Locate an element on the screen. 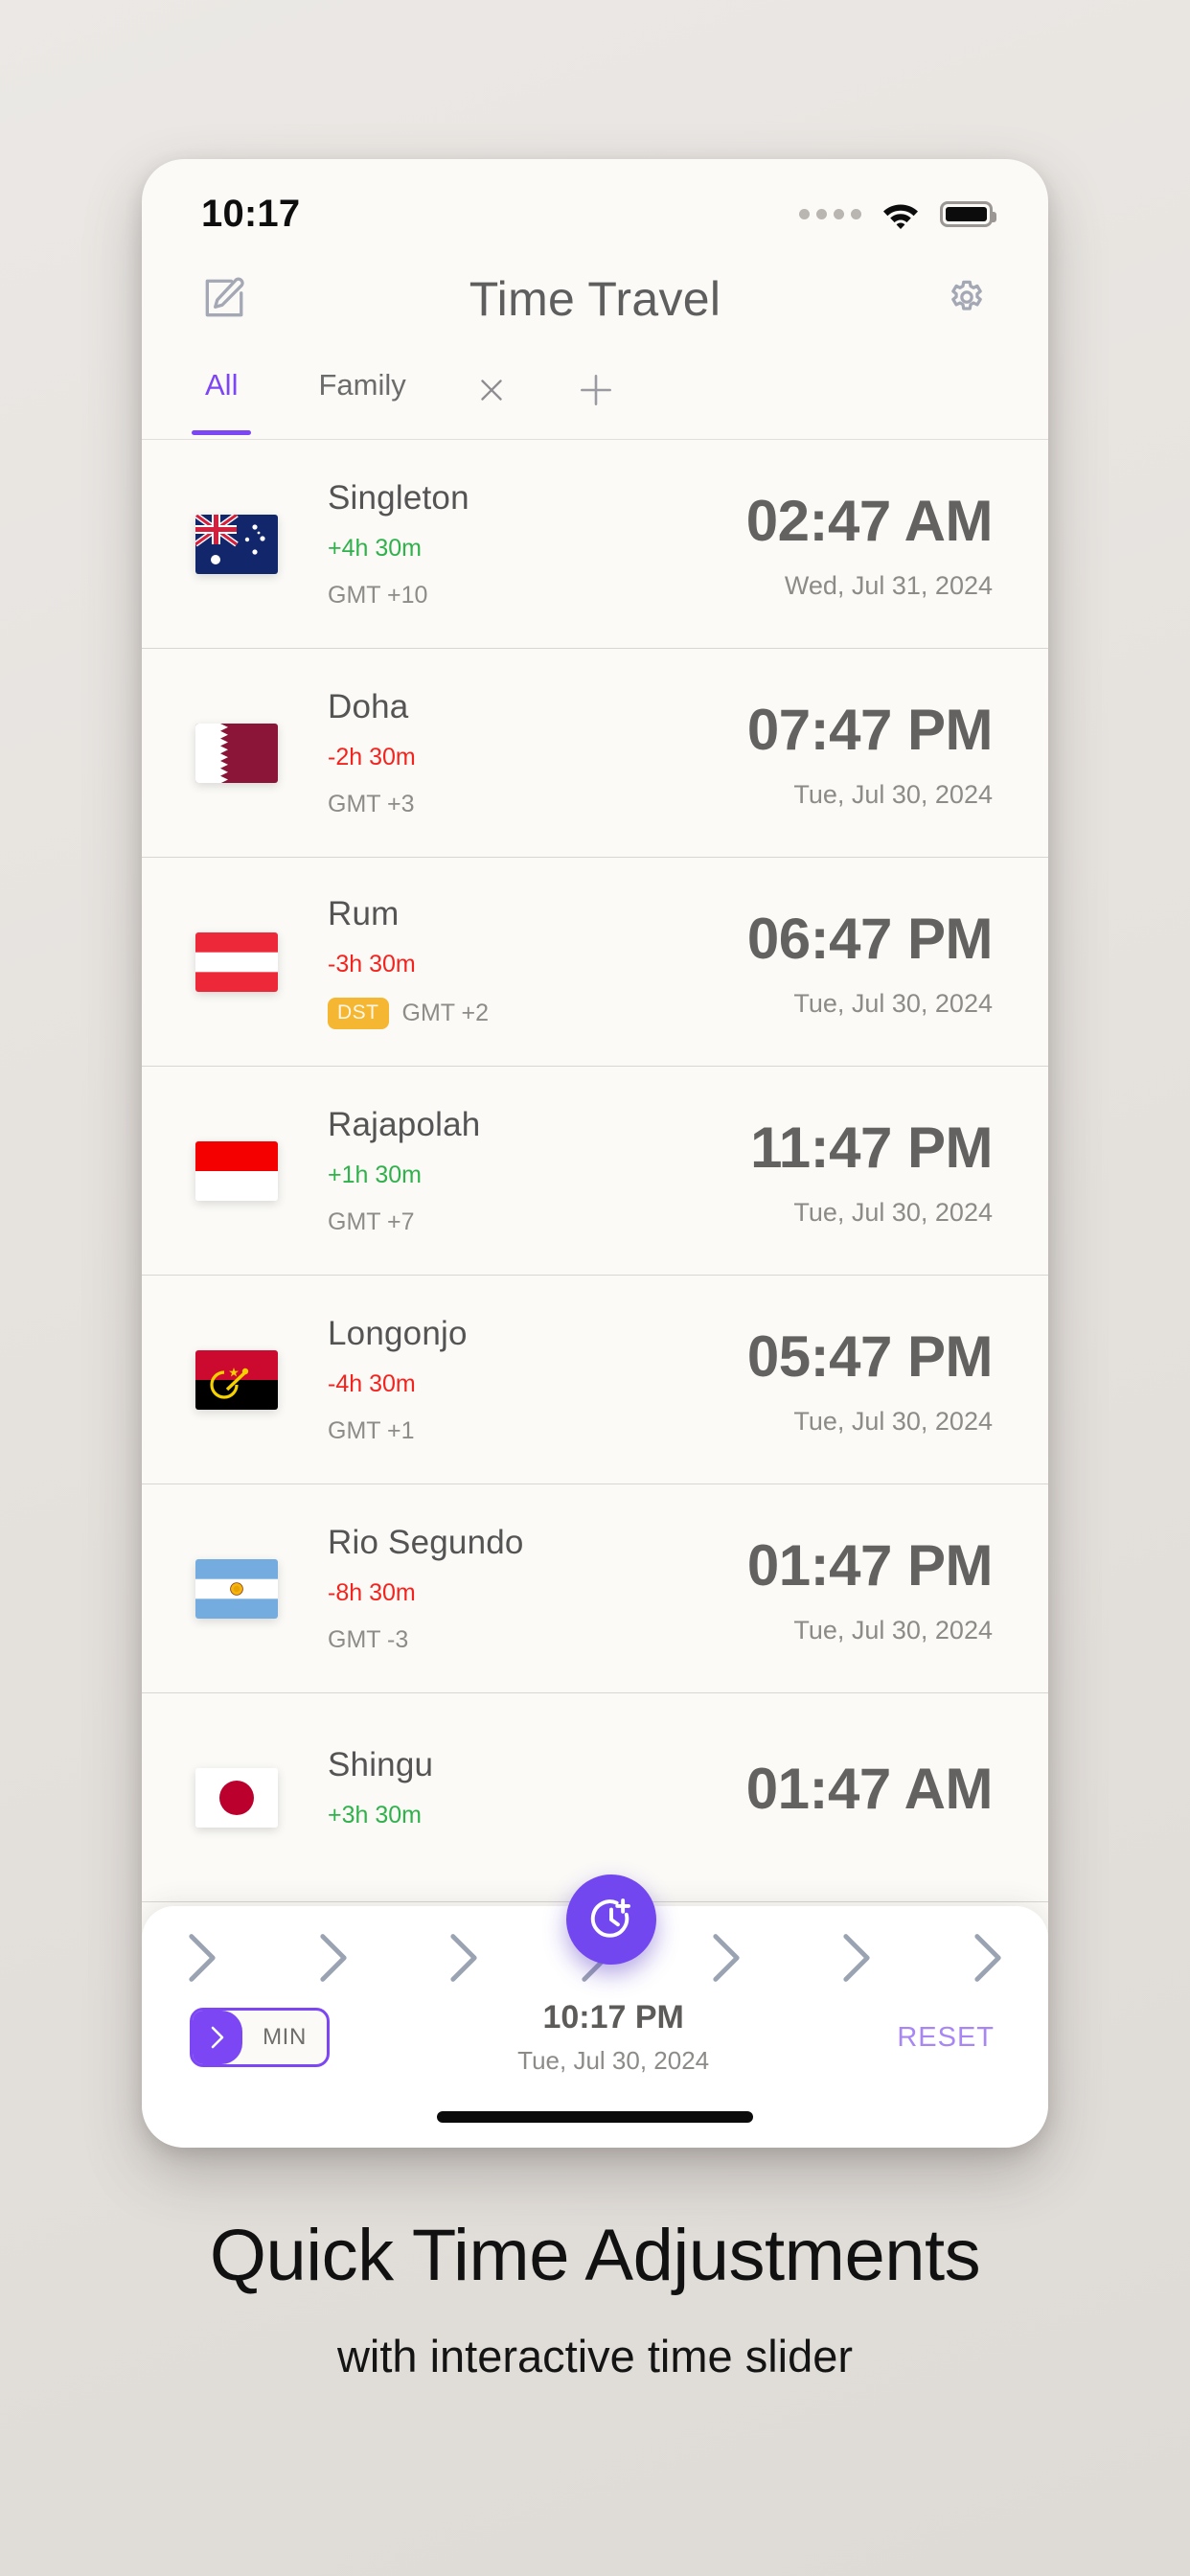 This screenshot has height=2576, width=1190. city-clock: 07:47 PM Tue, Jul 30, 2024 is located at coordinates (870, 753).